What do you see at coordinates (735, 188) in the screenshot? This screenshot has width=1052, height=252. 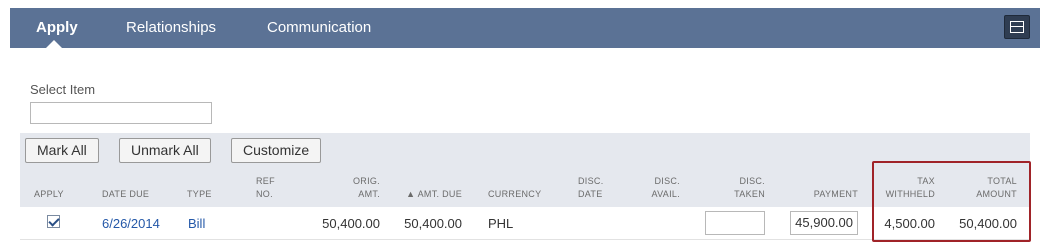 I see `col-disc-taken: DISC. TAKEN` at bounding box center [735, 188].